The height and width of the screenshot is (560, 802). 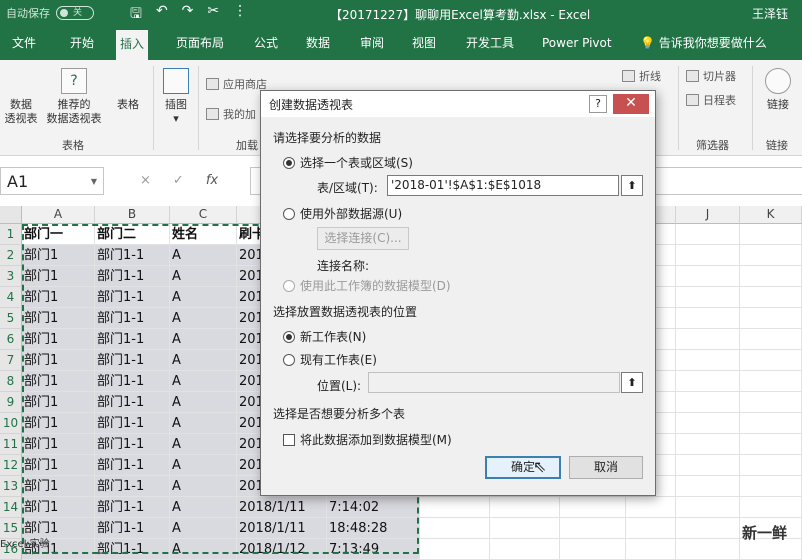 What do you see at coordinates (11, 444) in the screenshot?
I see `row-header: 11` at bounding box center [11, 444].